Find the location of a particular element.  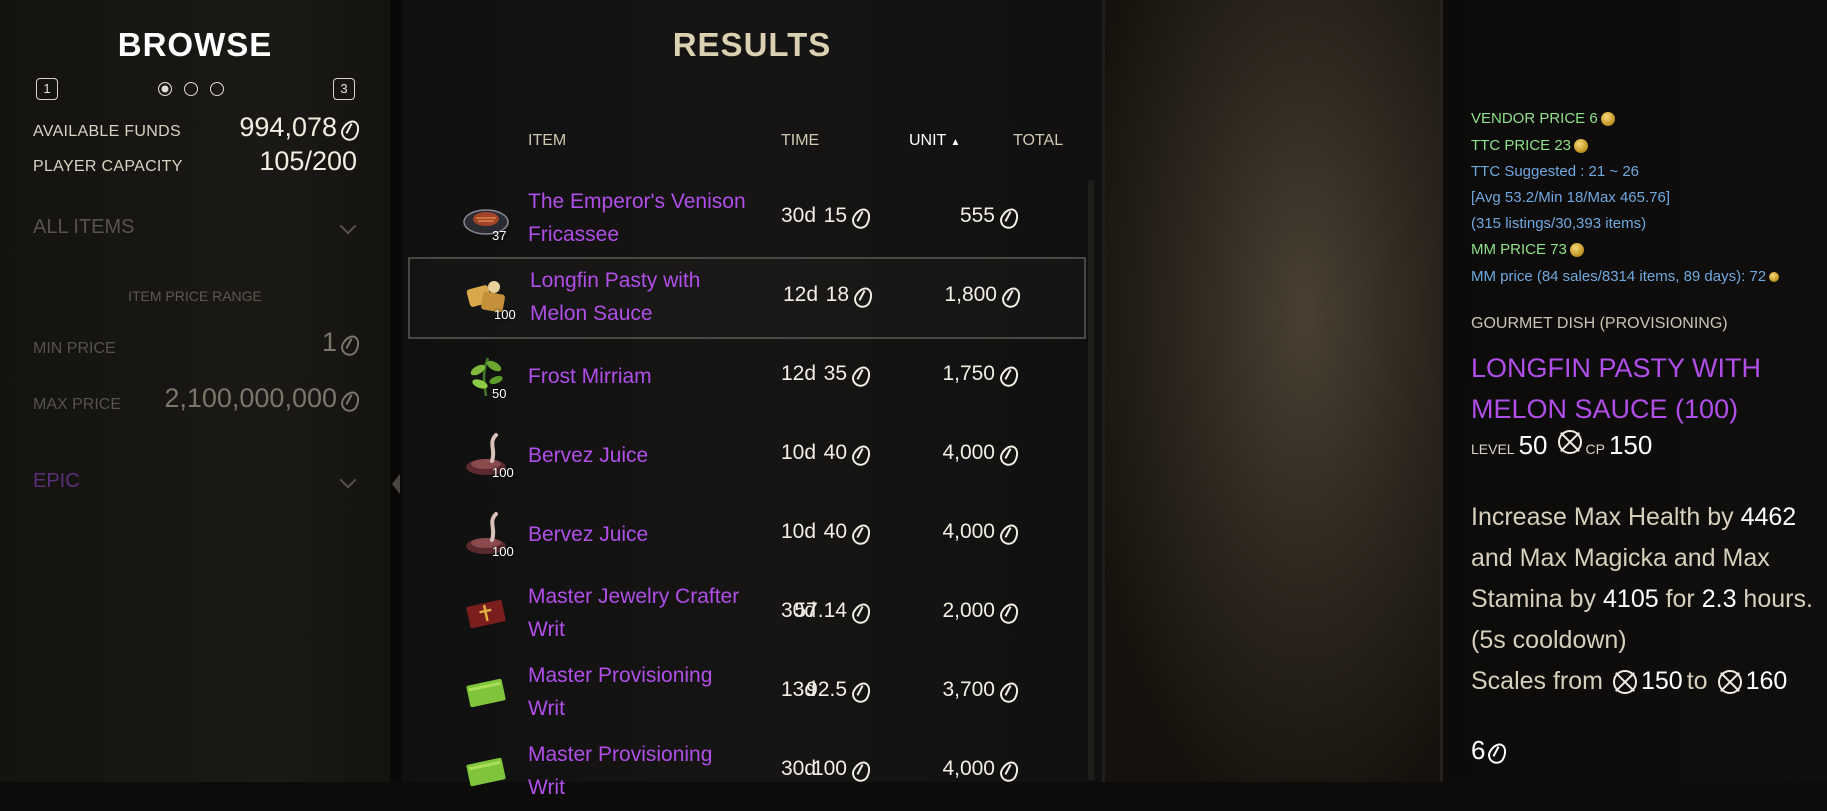

ttc-price: TTC PRICE 23 is located at coordinates (1530, 145).